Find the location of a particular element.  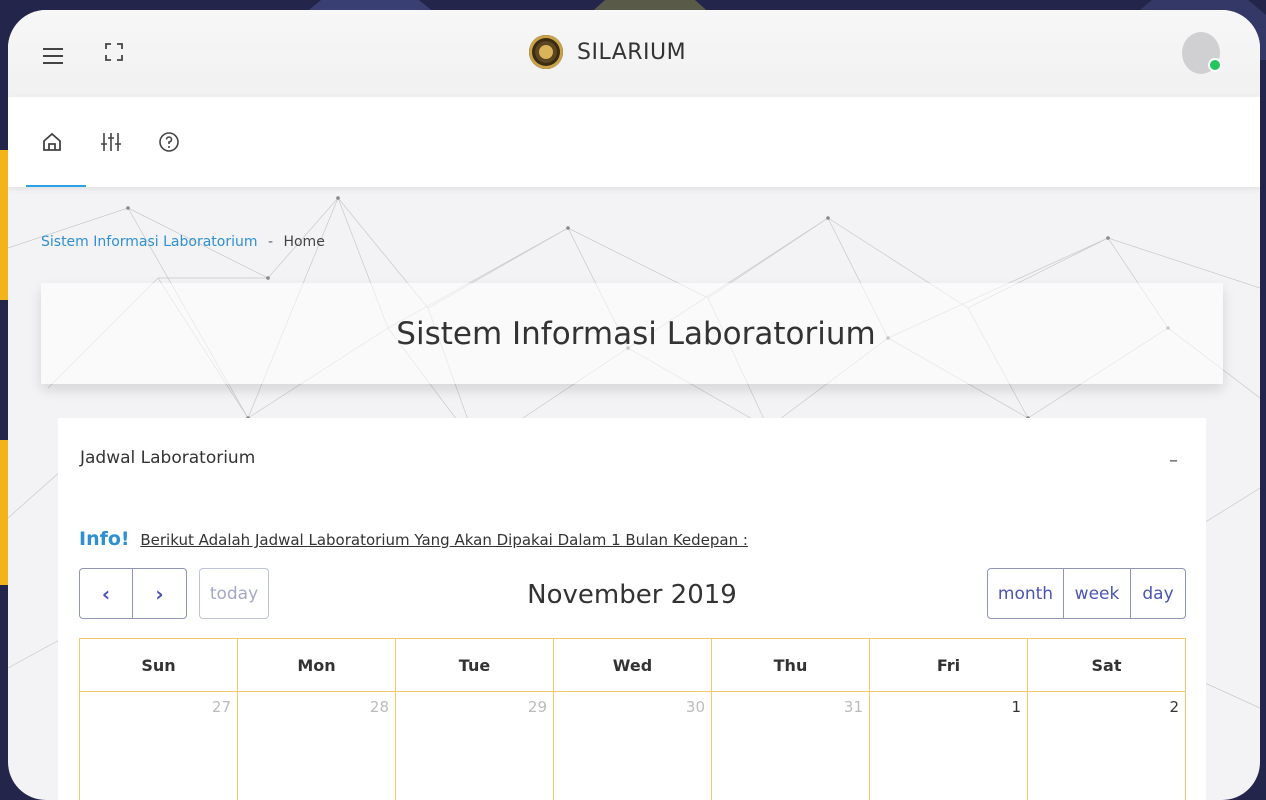

view-month-button: month is located at coordinates (1025, 593).